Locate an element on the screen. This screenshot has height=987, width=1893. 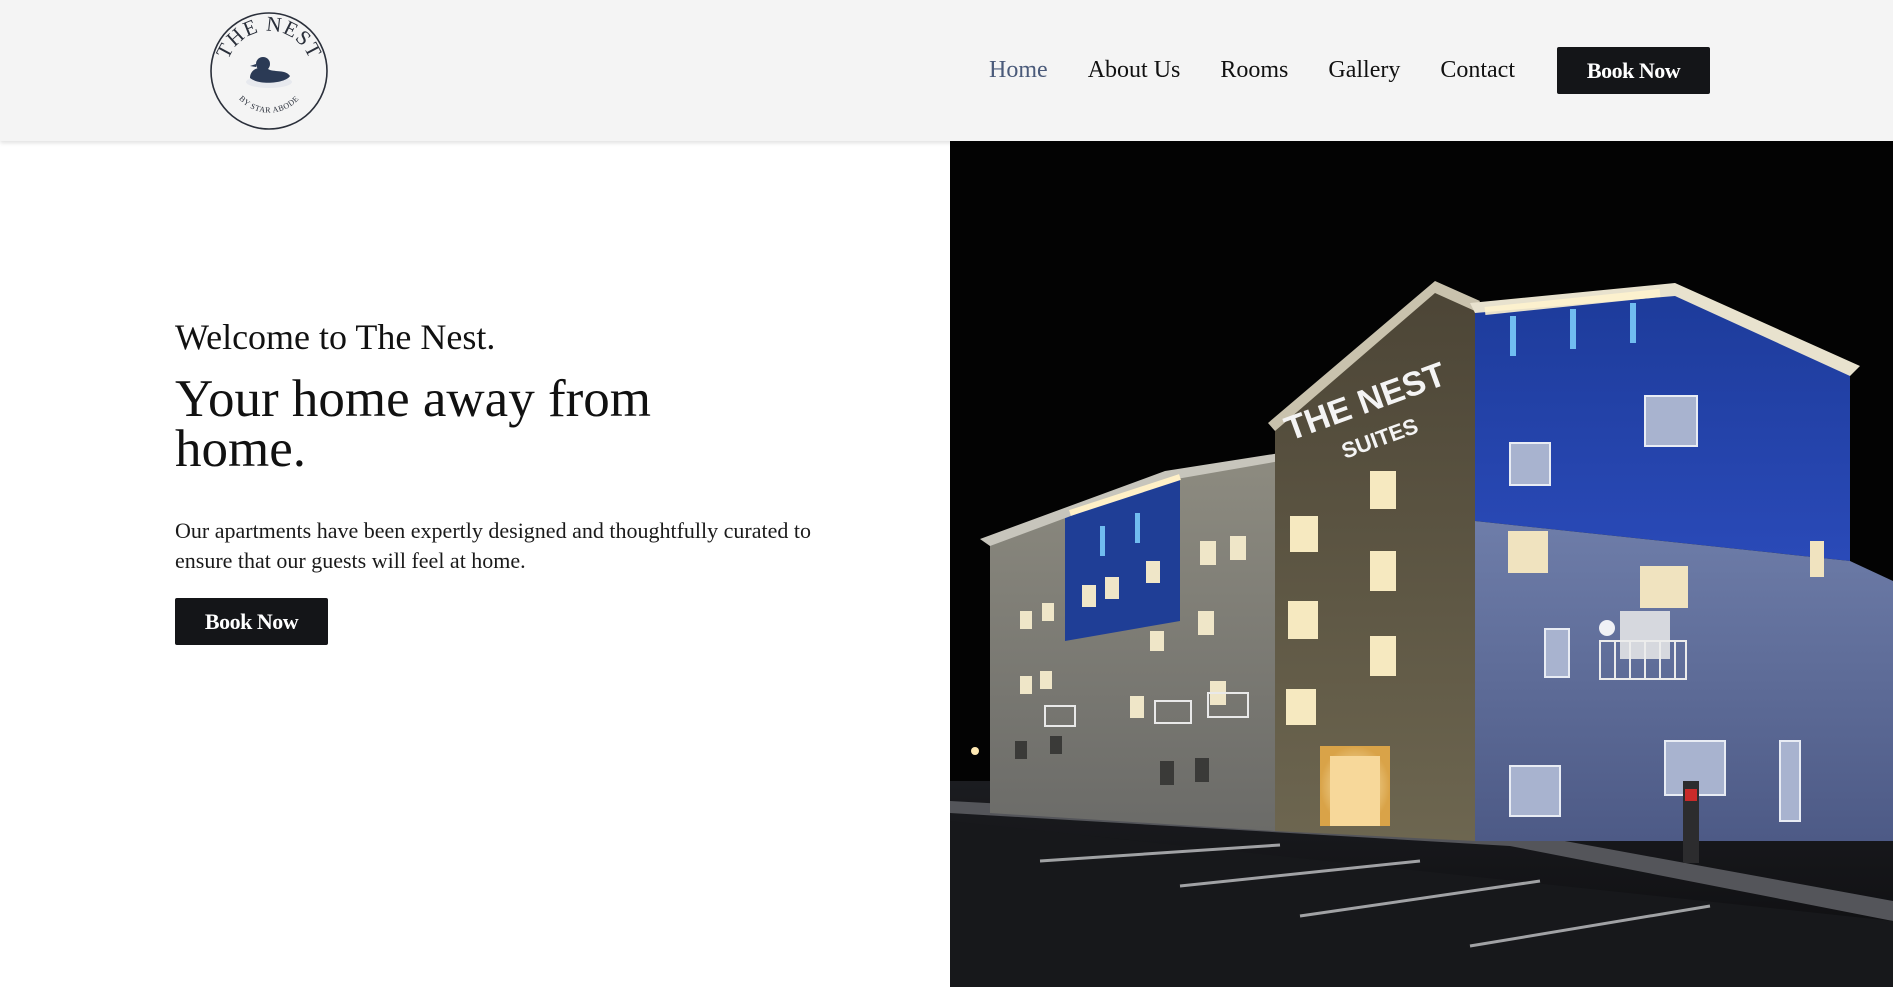
duck-logo-icon: THE NEST BY STAR ABODE is located at coordinates (269, 70).